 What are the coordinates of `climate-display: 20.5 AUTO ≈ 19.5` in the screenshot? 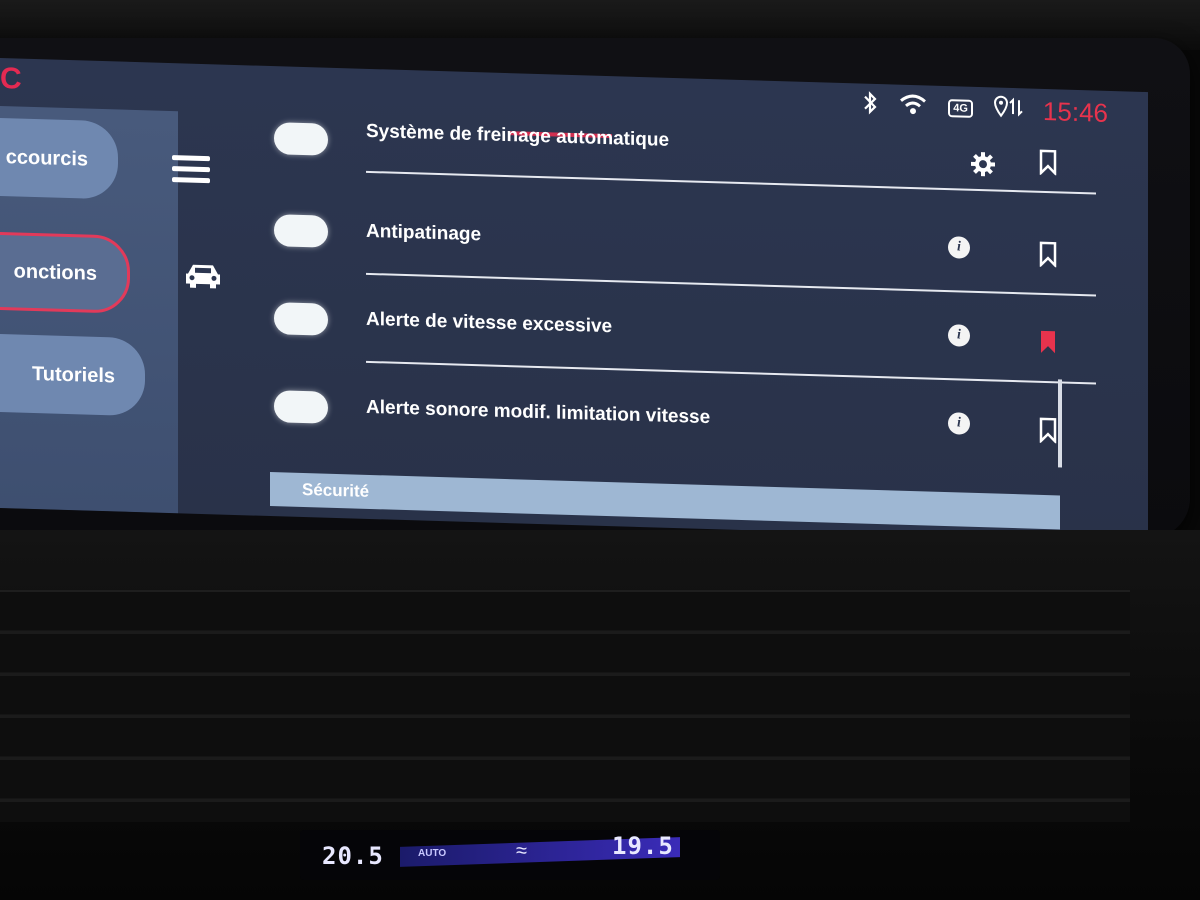 It's located at (510, 855).